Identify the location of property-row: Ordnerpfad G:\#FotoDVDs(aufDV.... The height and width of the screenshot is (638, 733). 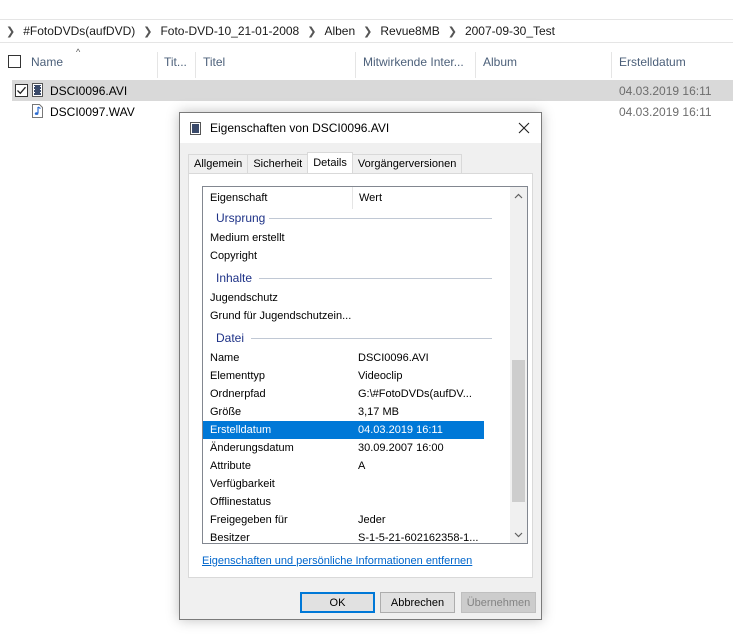
(358, 394).